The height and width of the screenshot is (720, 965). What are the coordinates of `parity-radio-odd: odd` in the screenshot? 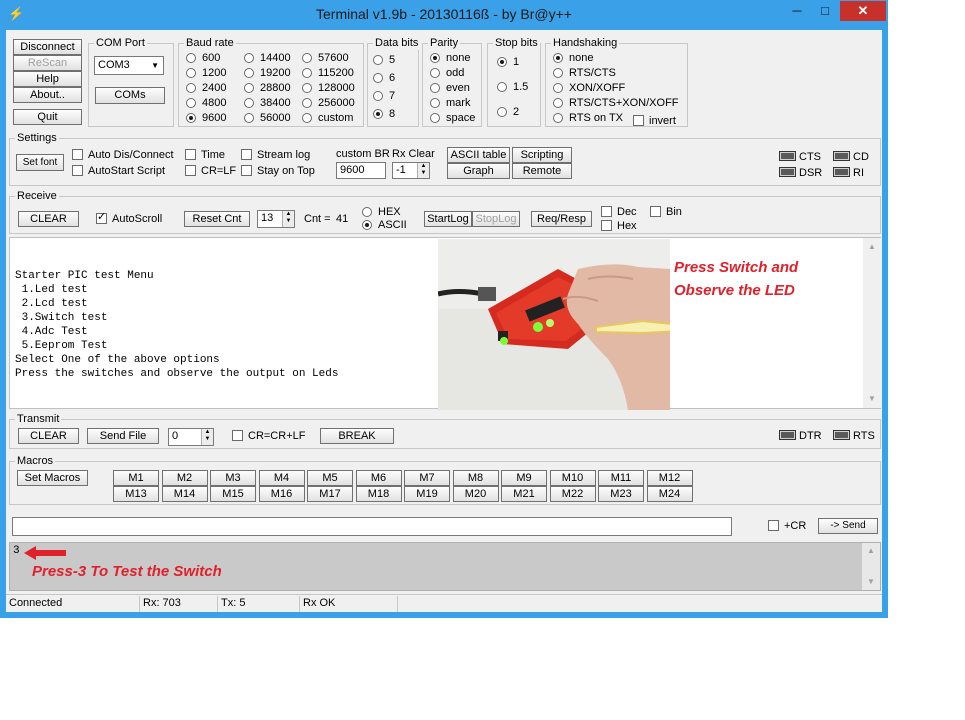 It's located at (447, 73).